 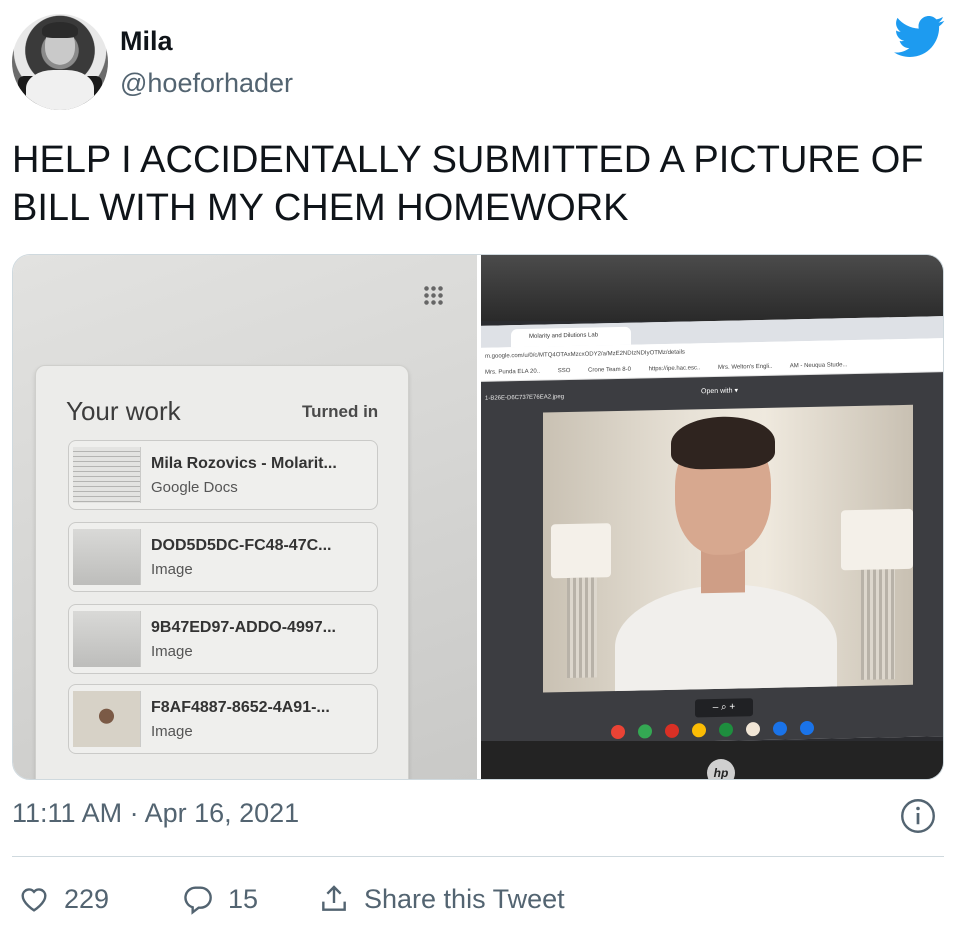 I want to click on avatar, so click(x=60, y=62).